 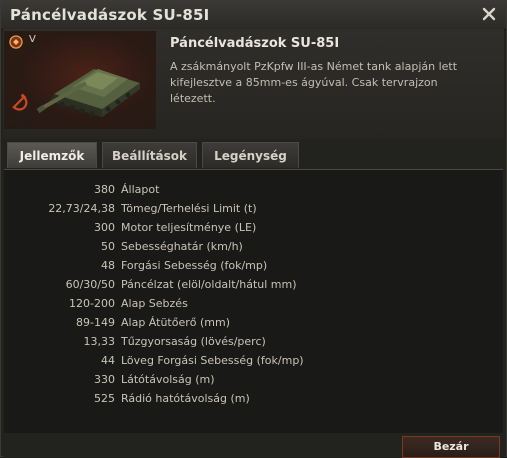 What do you see at coordinates (108, 265) in the screenshot?
I see `stat-value: 48` at bounding box center [108, 265].